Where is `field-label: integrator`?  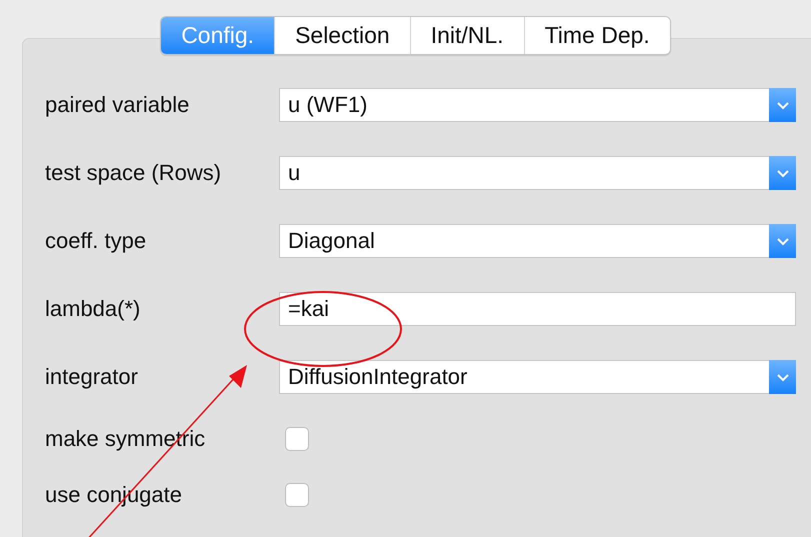
field-label: integrator is located at coordinates (92, 377).